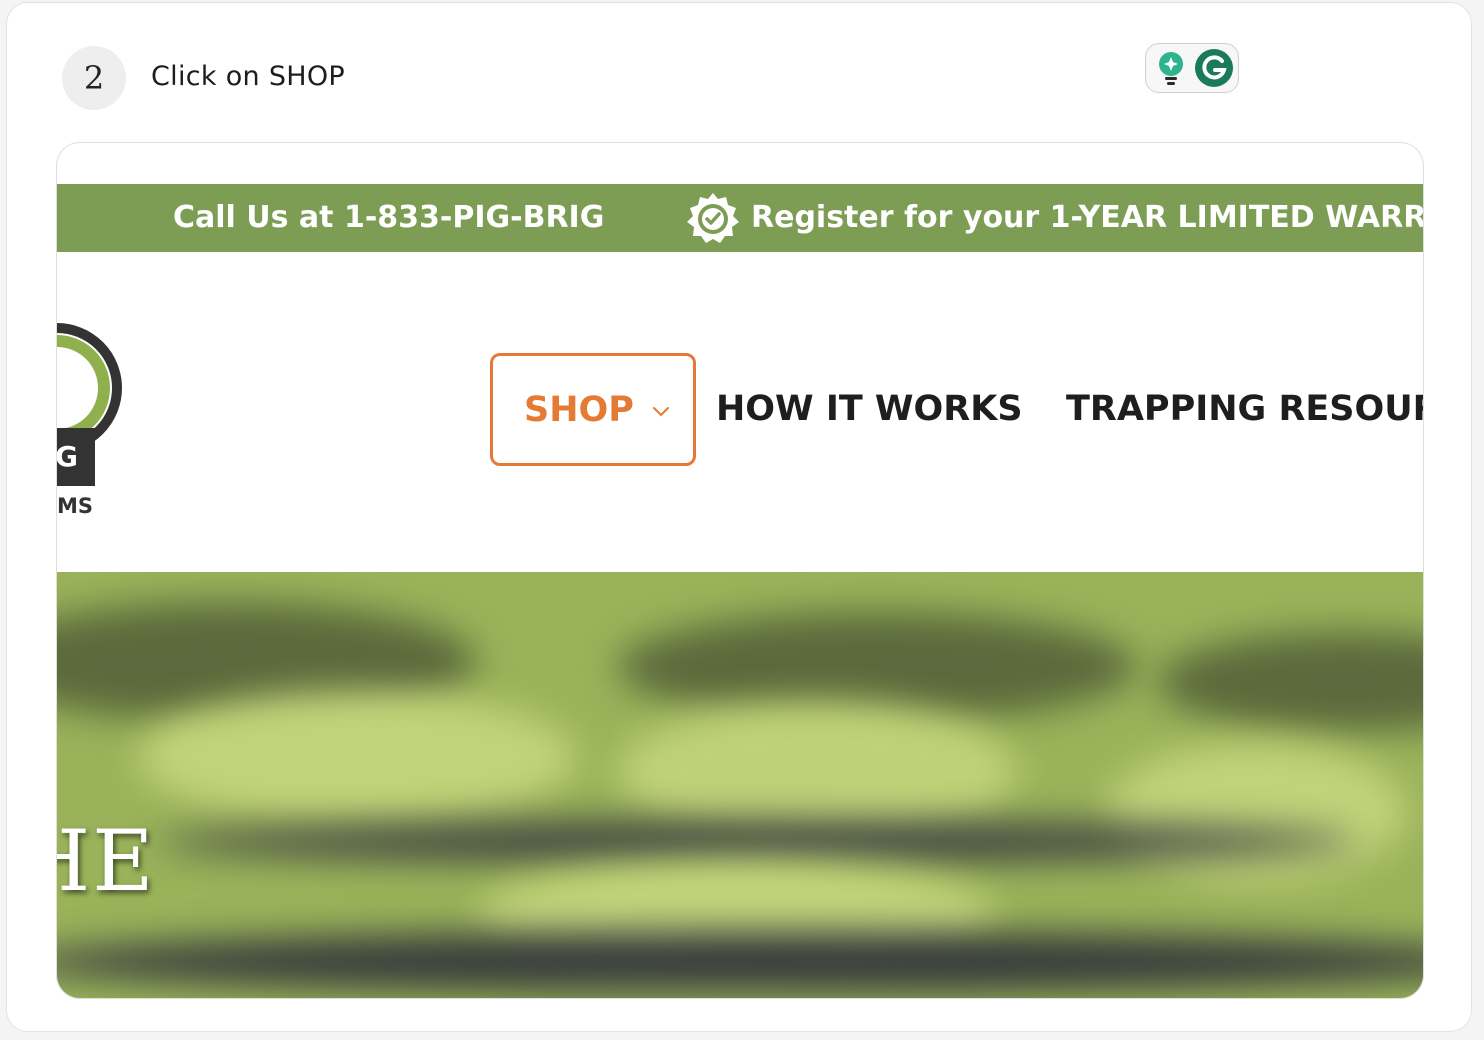 The image size is (1484, 1040). What do you see at coordinates (1244, 409) in the screenshot?
I see `nav-trapping-resources: TRAPPING RESOUR` at bounding box center [1244, 409].